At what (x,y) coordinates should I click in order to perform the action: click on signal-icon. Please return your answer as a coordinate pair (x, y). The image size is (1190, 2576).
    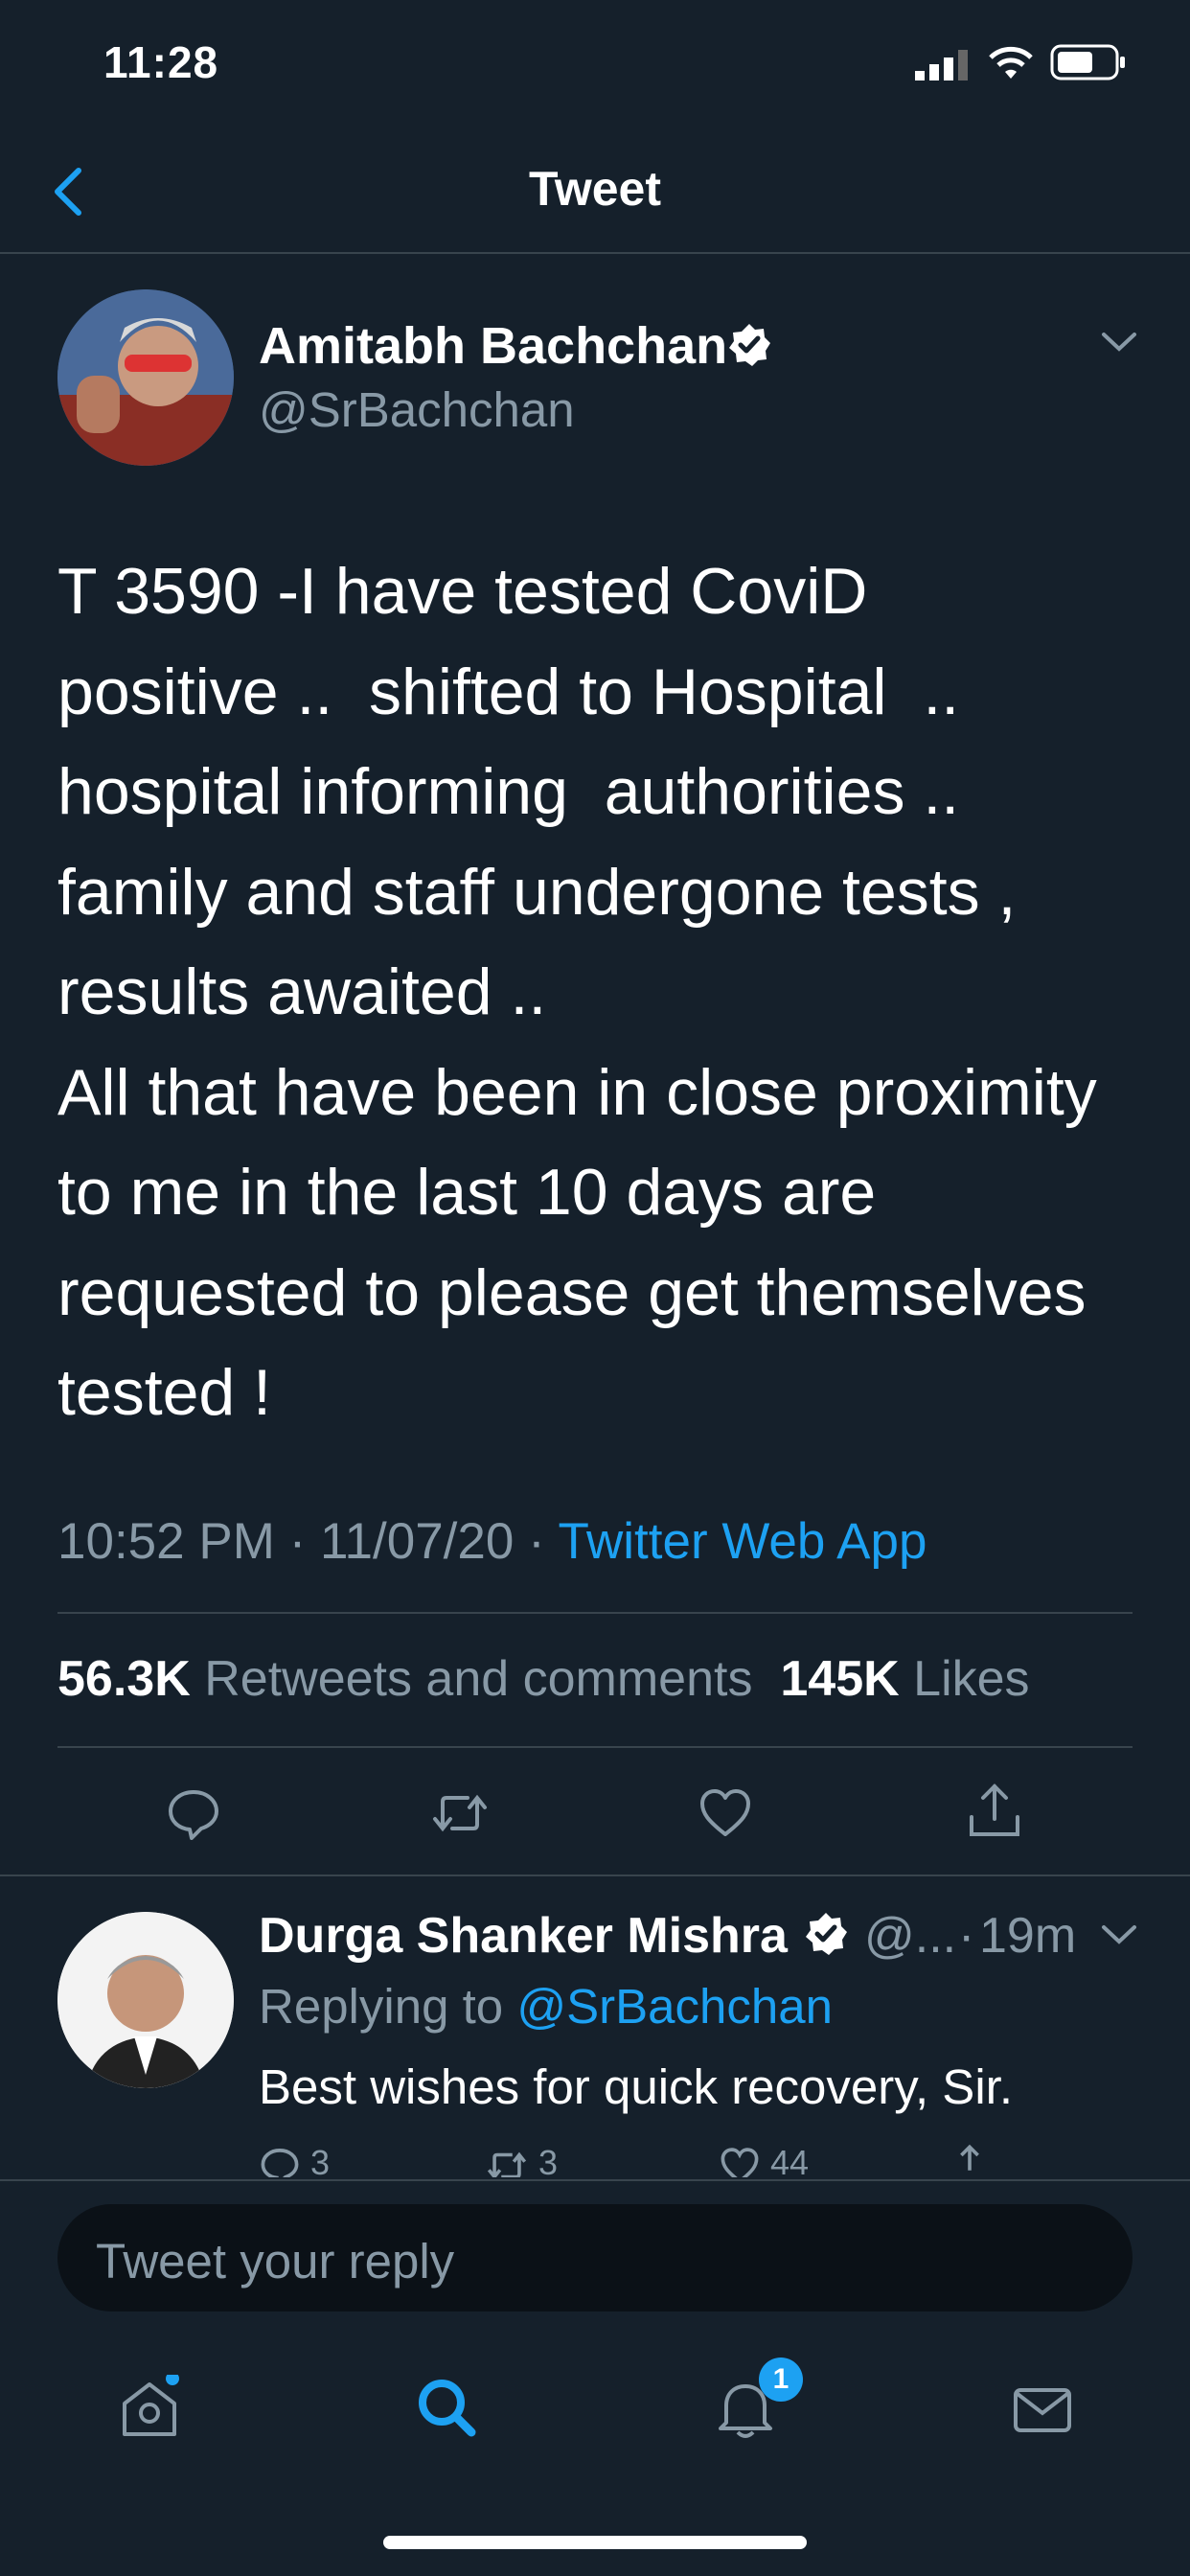
    Looking at the image, I should click on (944, 67).